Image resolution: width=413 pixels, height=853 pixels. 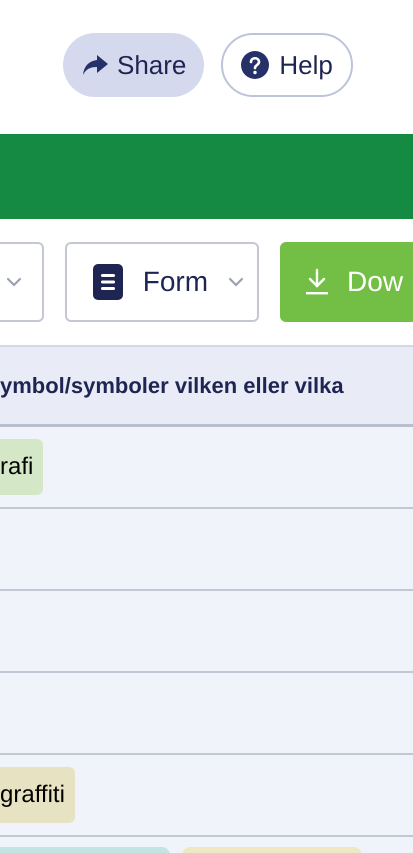 I want to click on column-header: ymbol/symboler vilken eller vilka, so click(x=172, y=386).